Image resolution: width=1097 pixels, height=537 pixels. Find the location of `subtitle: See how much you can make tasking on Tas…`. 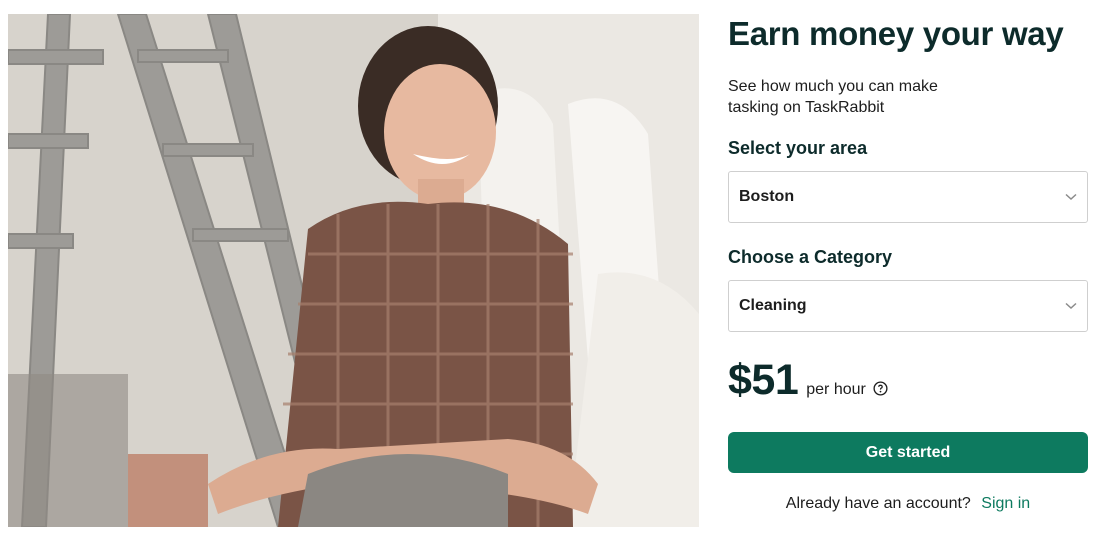

subtitle: See how much you can make tasking on Tas… is located at coordinates (833, 97).